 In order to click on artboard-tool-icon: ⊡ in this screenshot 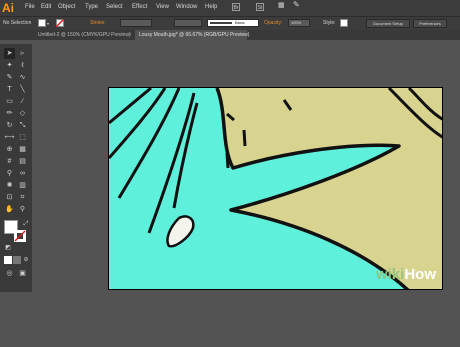, I will do `click(9, 197)`.